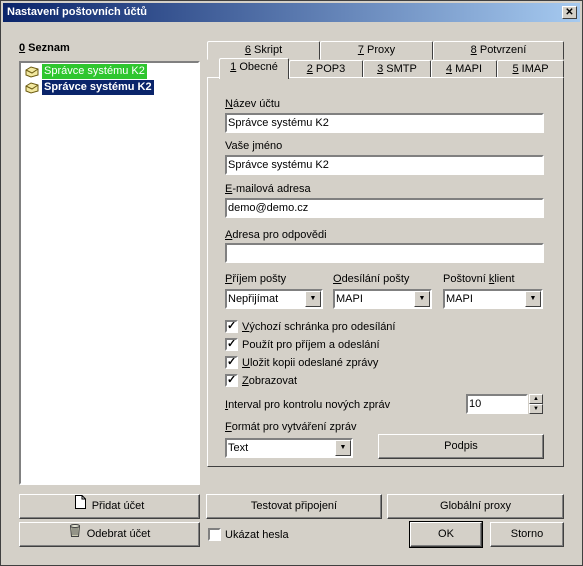 Image resolution: width=583 pixels, height=566 pixels. What do you see at coordinates (44, 48) in the screenshot?
I see `list-heading: 0 Seznam` at bounding box center [44, 48].